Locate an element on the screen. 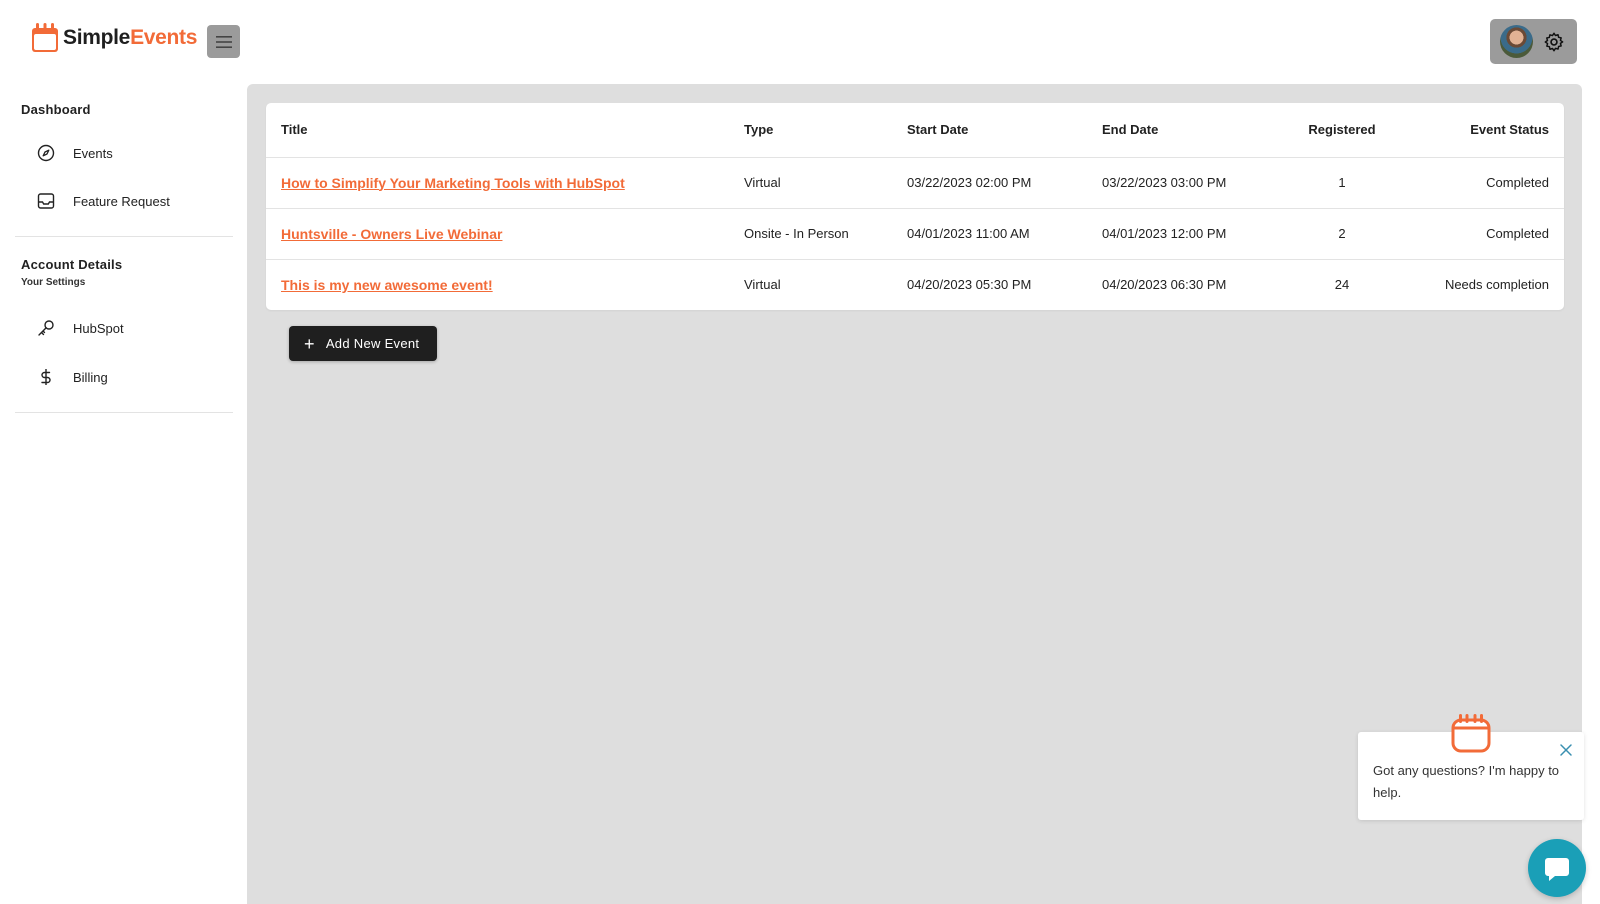 Image resolution: width=1600 pixels, height=904 pixels. sidebar-item-label: Billing is located at coordinates (90, 377).